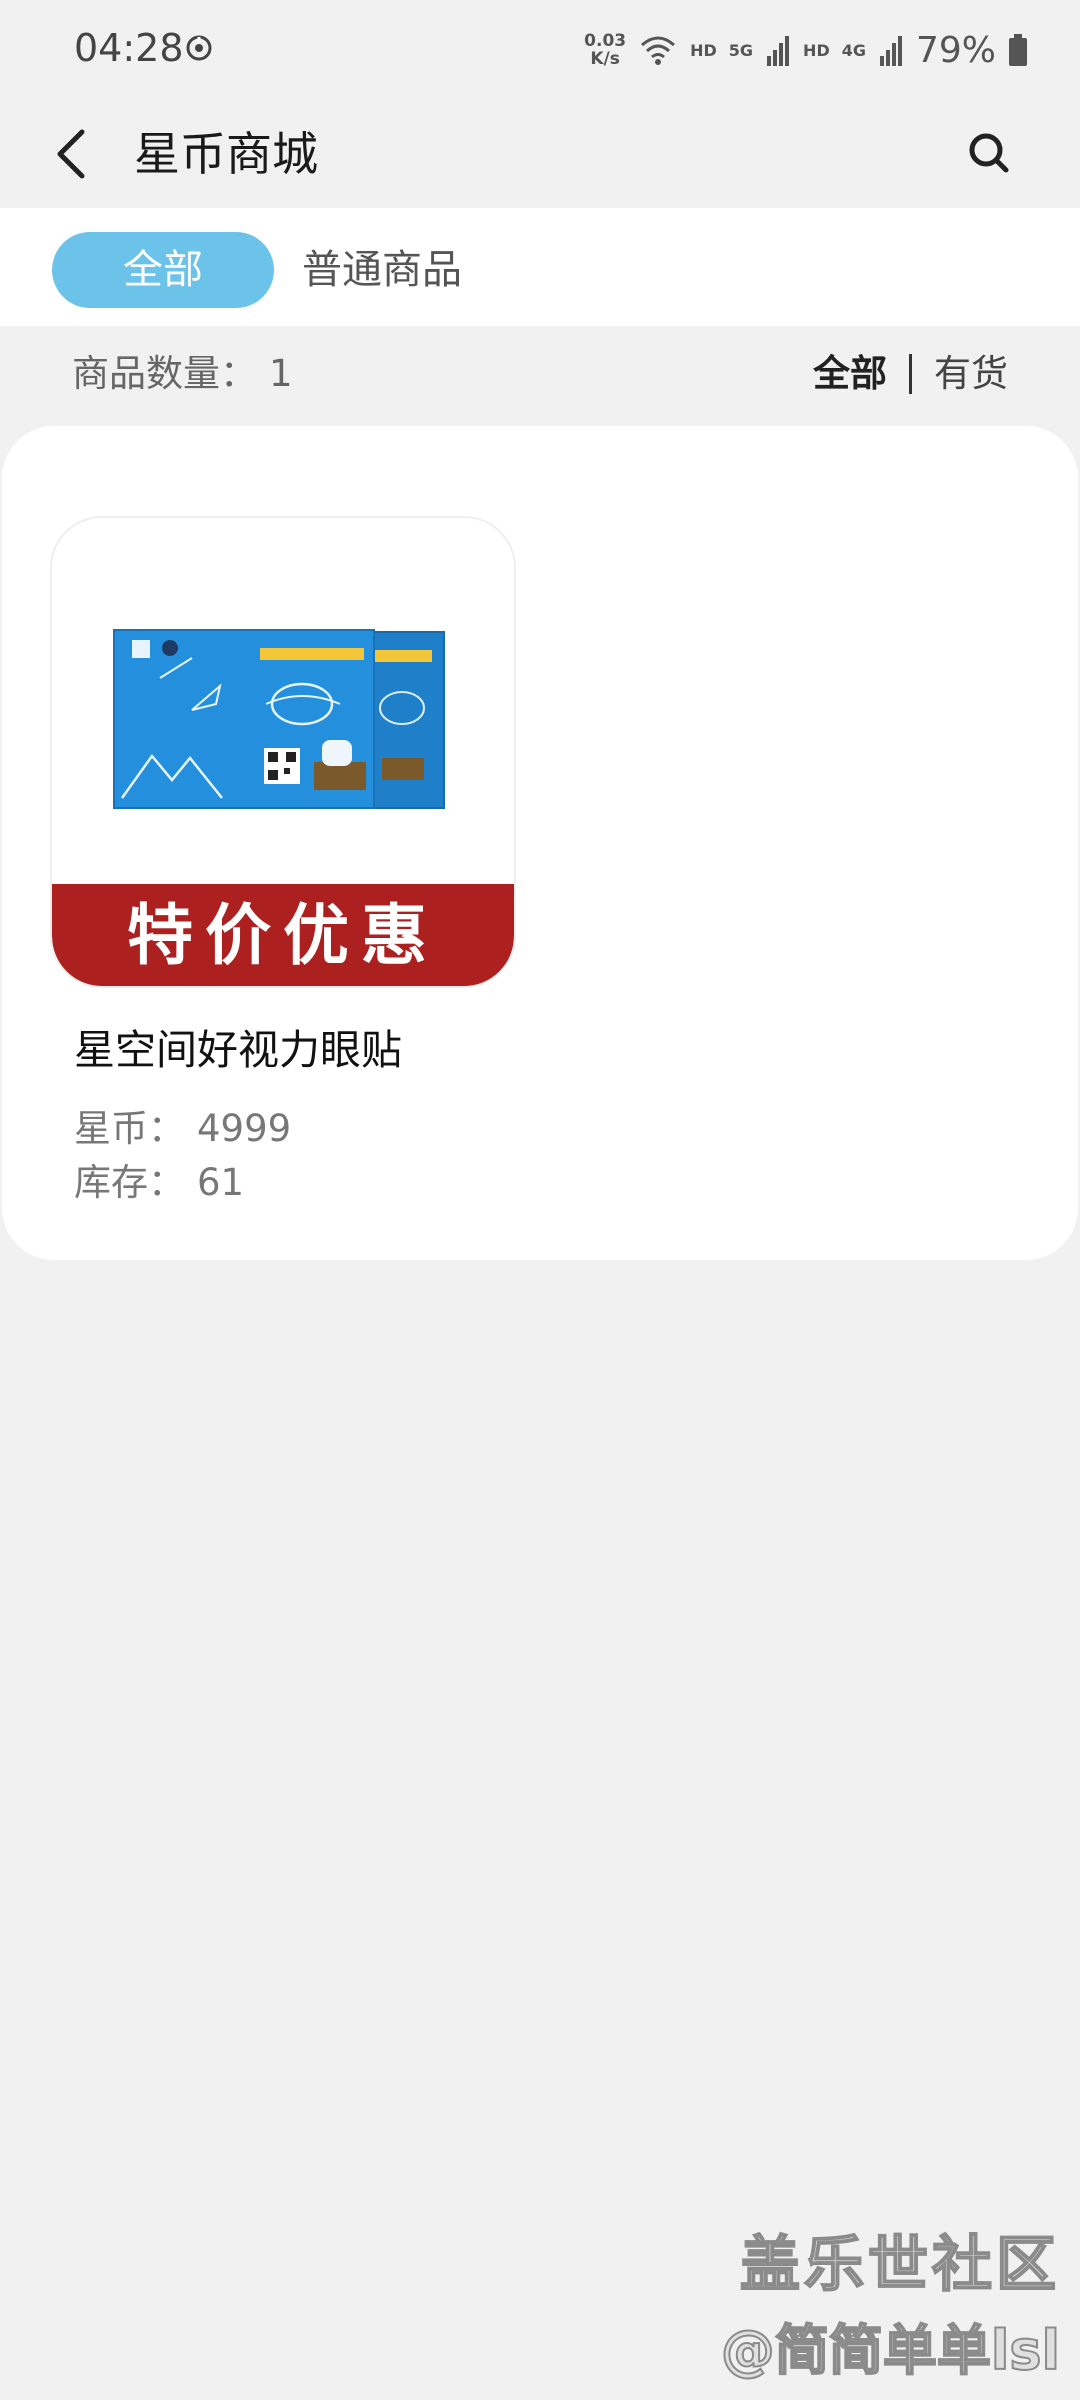 This screenshot has width=1080, height=2400. Describe the element at coordinates (605, 41) in the screenshot. I see `network-speed-value: 0.03` at that location.